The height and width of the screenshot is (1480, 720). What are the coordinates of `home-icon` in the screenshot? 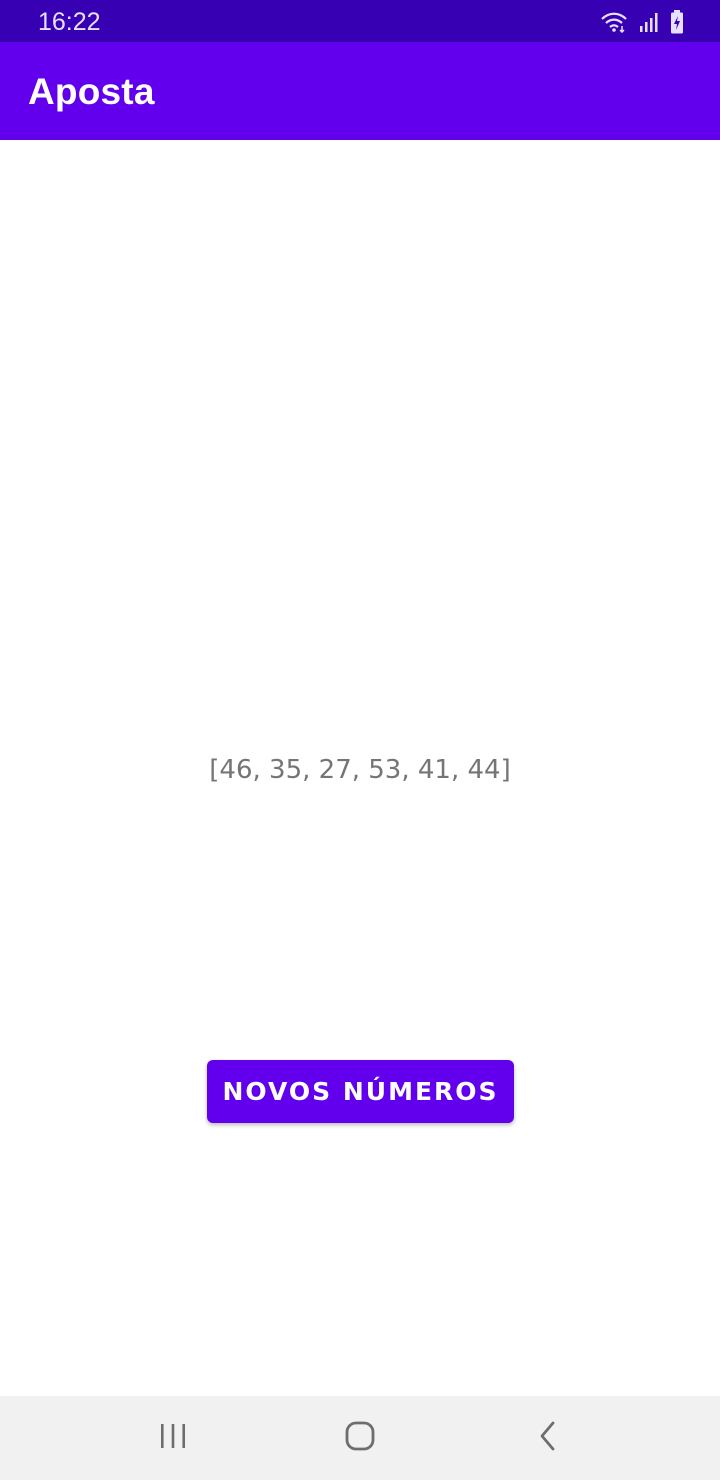 It's located at (360, 1438).